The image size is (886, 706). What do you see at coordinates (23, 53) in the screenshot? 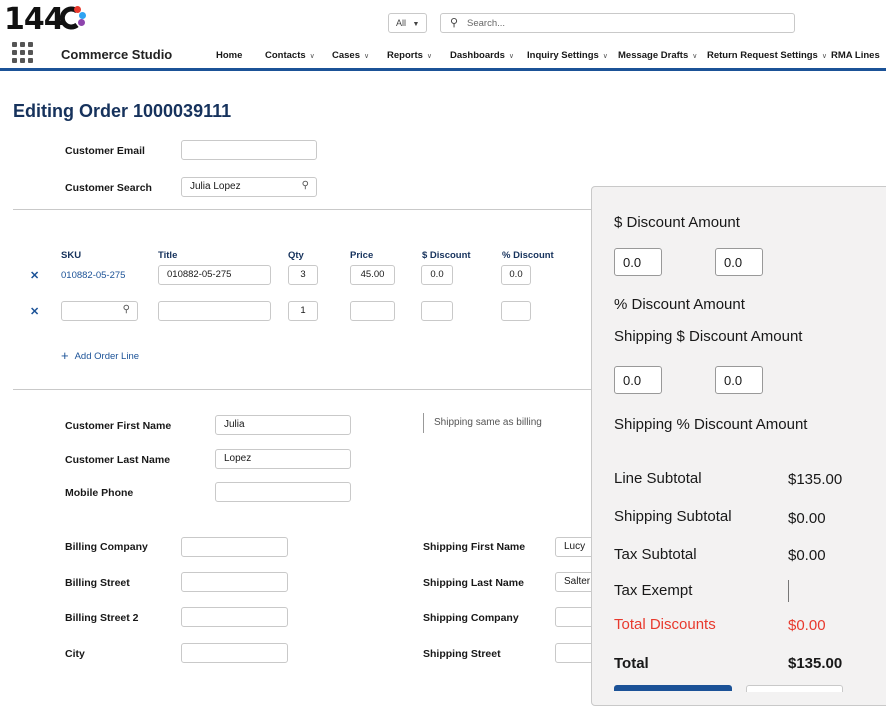
I see `app-launcher-icon` at bounding box center [23, 53].